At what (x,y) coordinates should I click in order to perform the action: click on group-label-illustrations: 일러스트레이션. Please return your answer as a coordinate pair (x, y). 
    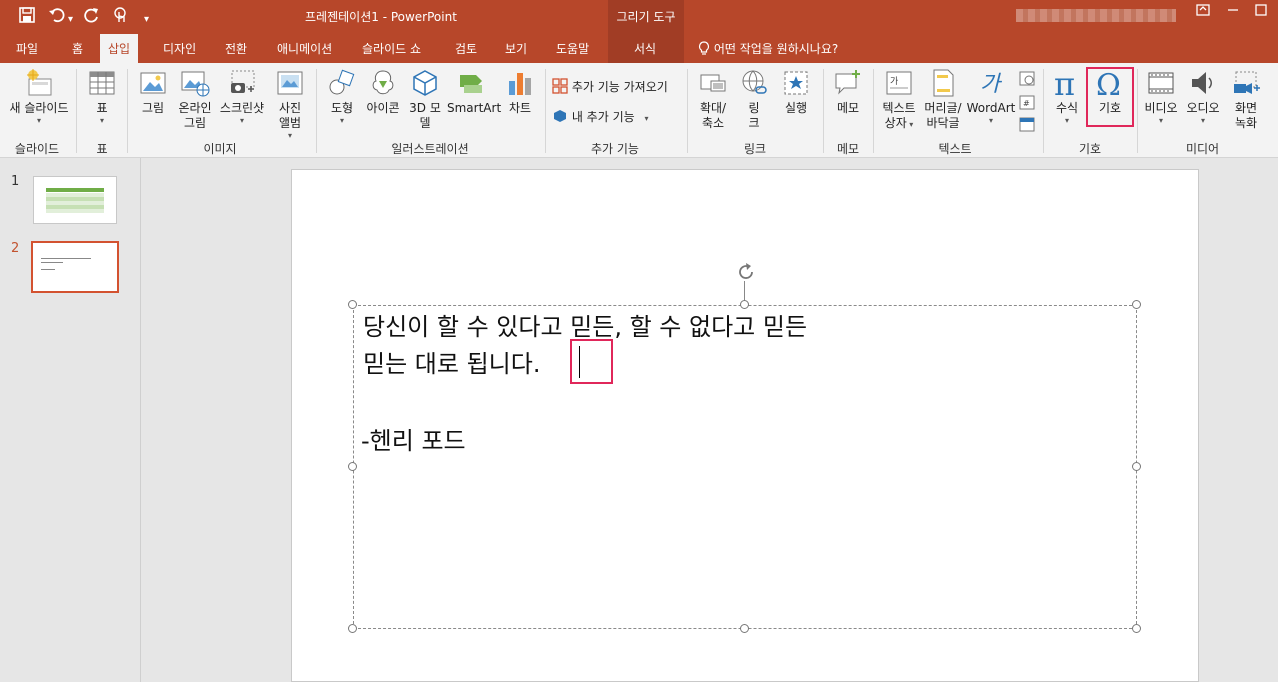
    Looking at the image, I should click on (430, 149).